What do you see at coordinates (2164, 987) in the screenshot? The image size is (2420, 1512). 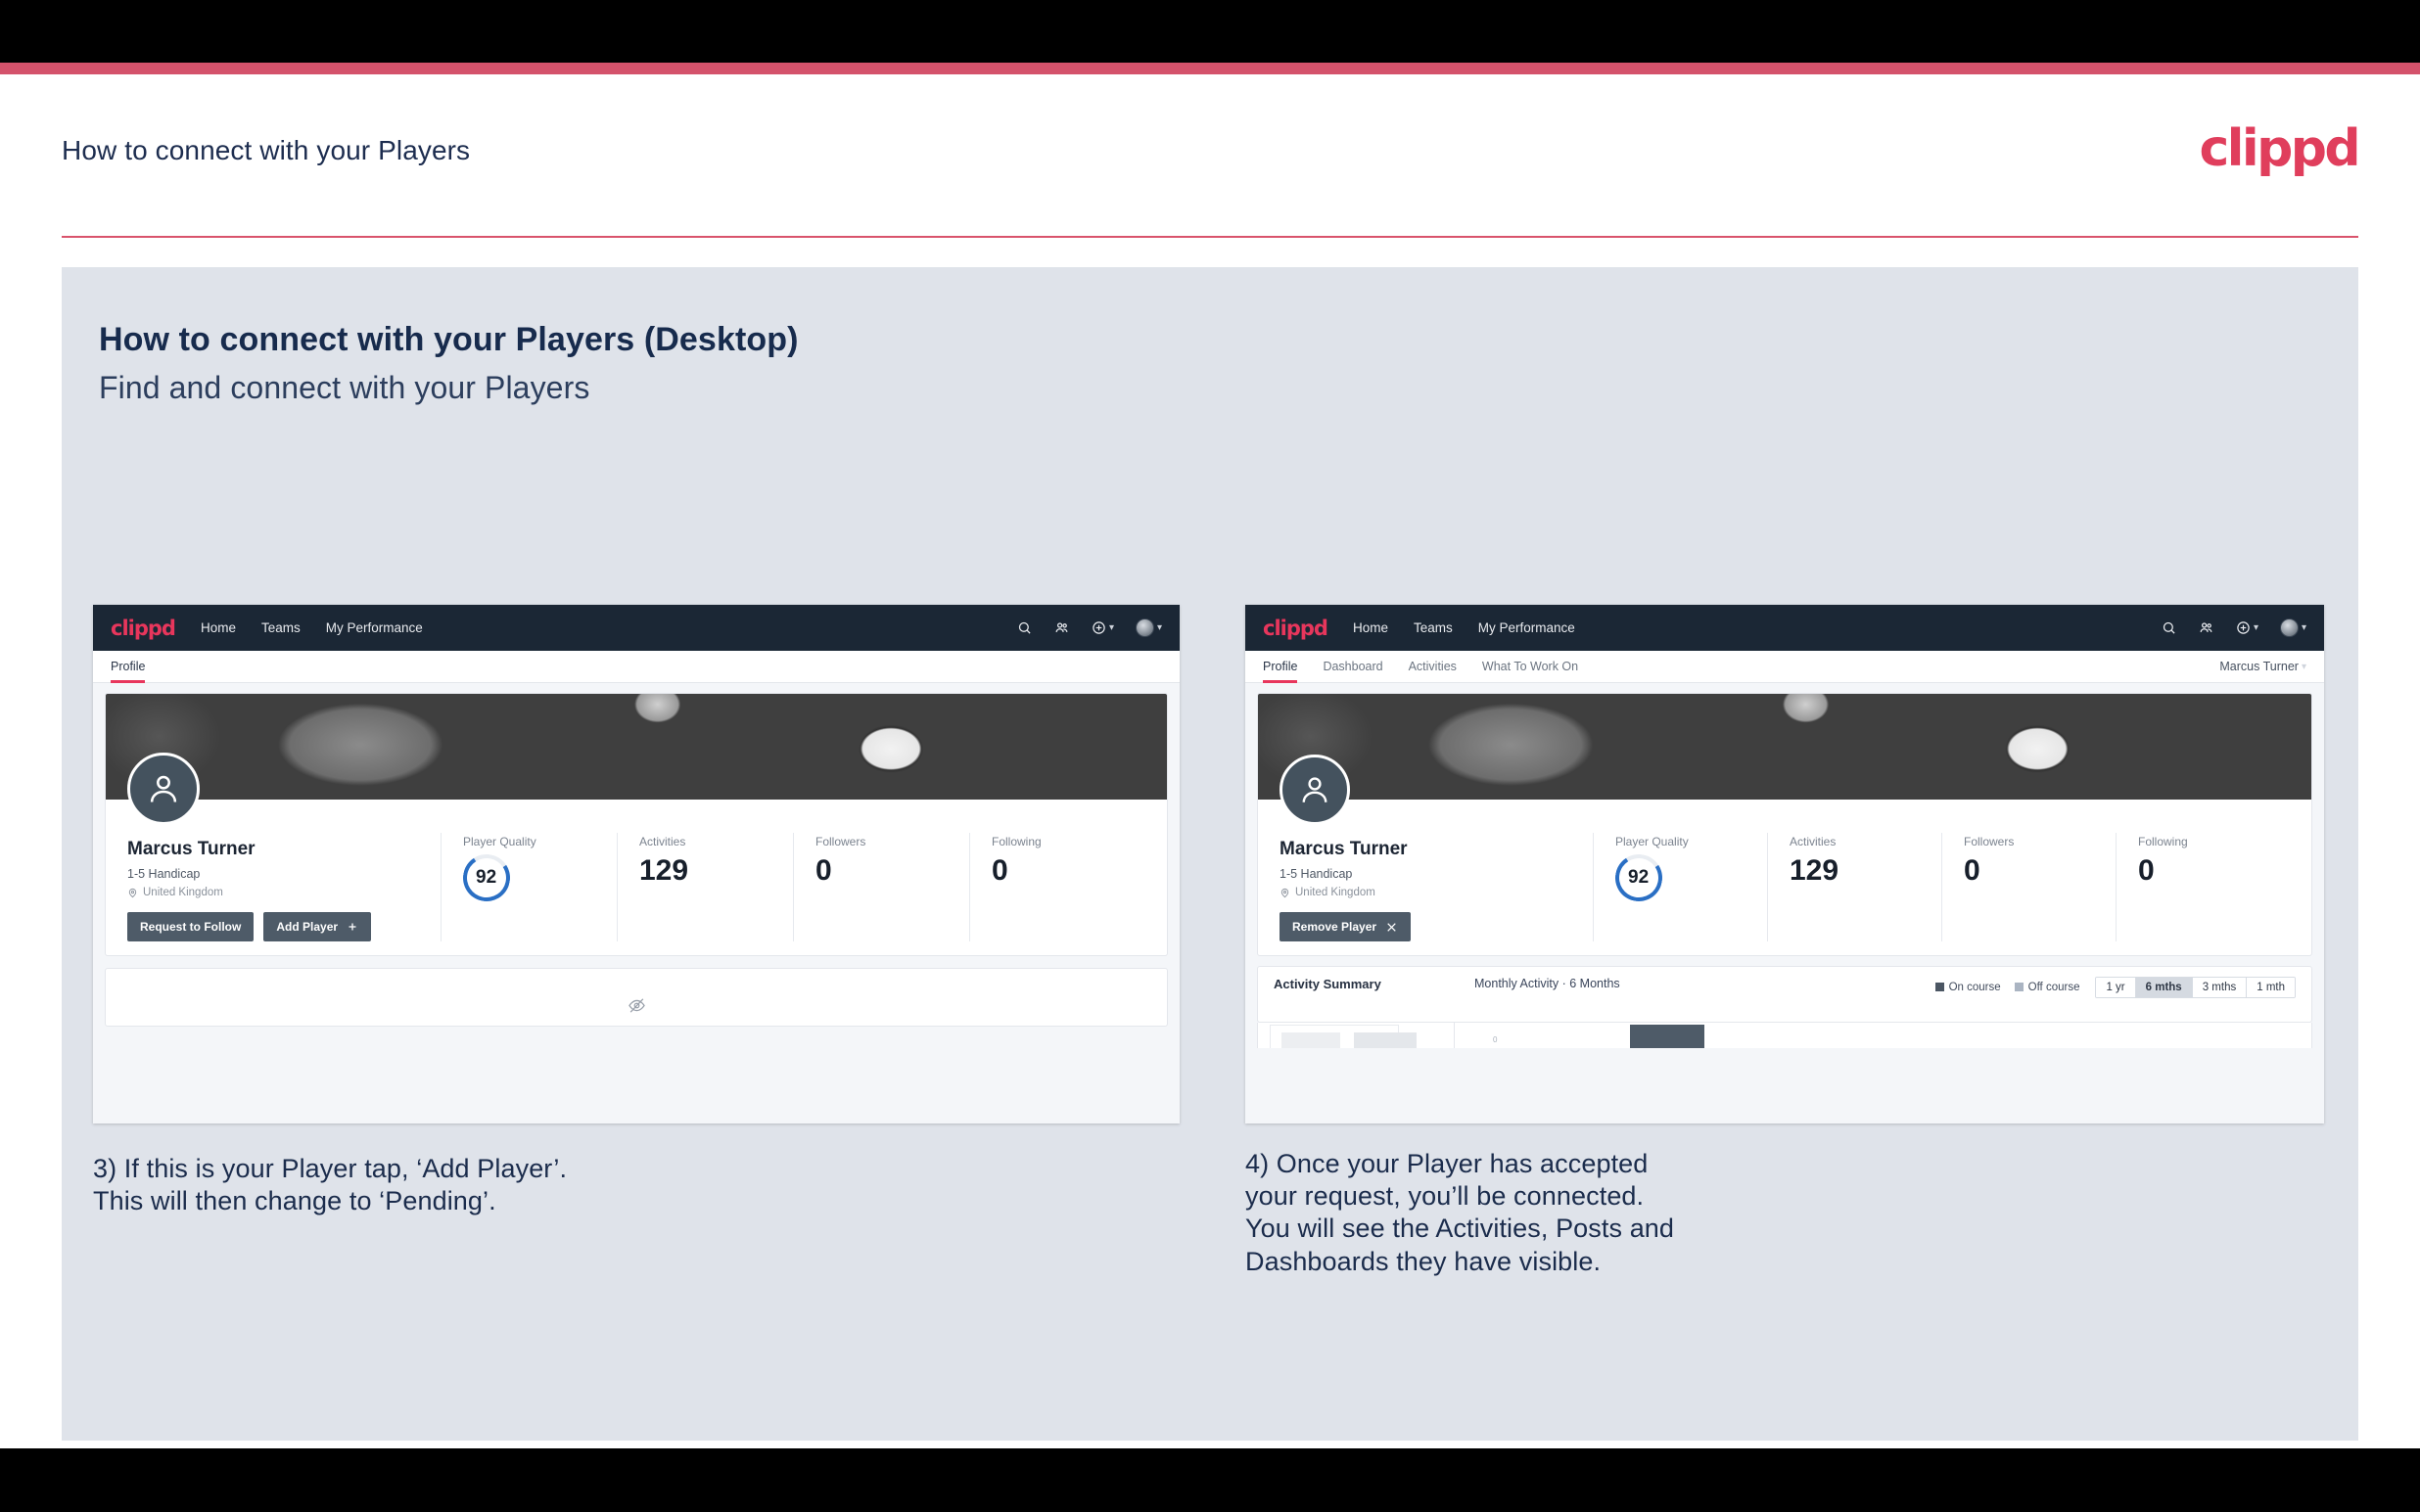 I see `range-6mths-button: 6 mths` at bounding box center [2164, 987].